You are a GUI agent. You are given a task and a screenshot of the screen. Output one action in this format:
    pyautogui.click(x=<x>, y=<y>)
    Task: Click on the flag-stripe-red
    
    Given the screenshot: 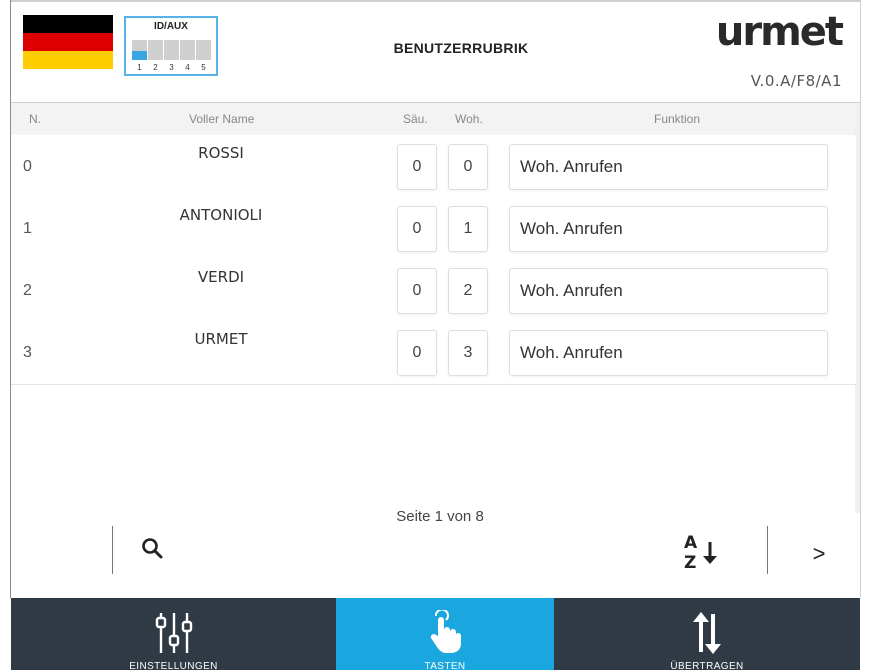 What is the action you would take?
    pyautogui.click(x=68, y=42)
    